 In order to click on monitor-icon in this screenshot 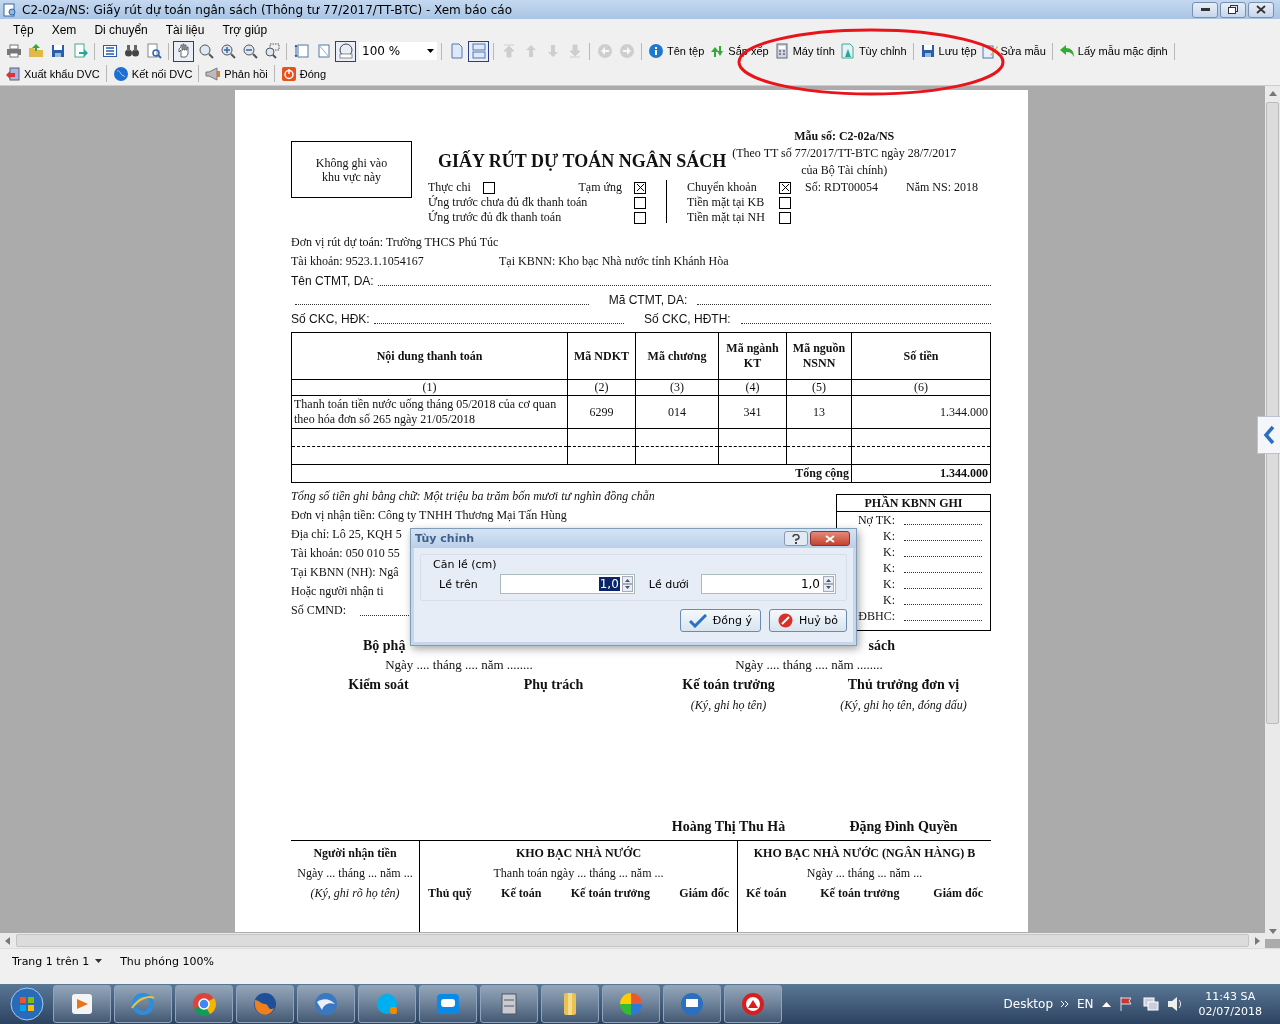, I will do `click(692, 1004)`.